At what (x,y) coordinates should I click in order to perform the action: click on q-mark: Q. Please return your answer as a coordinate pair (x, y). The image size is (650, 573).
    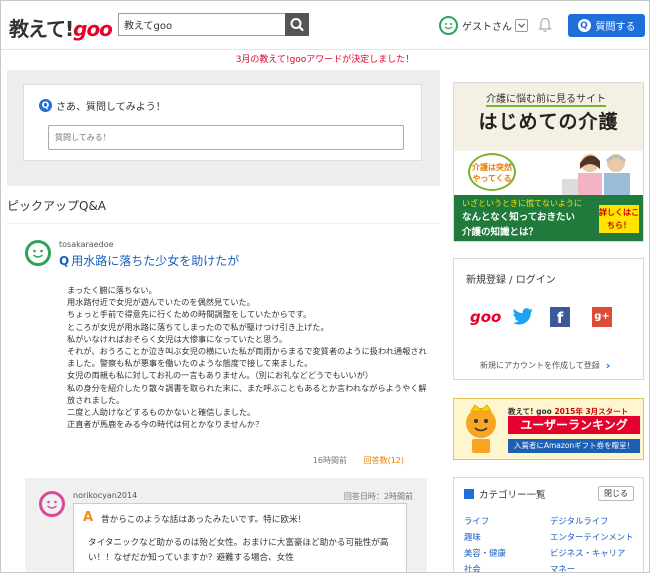
    Looking at the image, I should click on (64, 260).